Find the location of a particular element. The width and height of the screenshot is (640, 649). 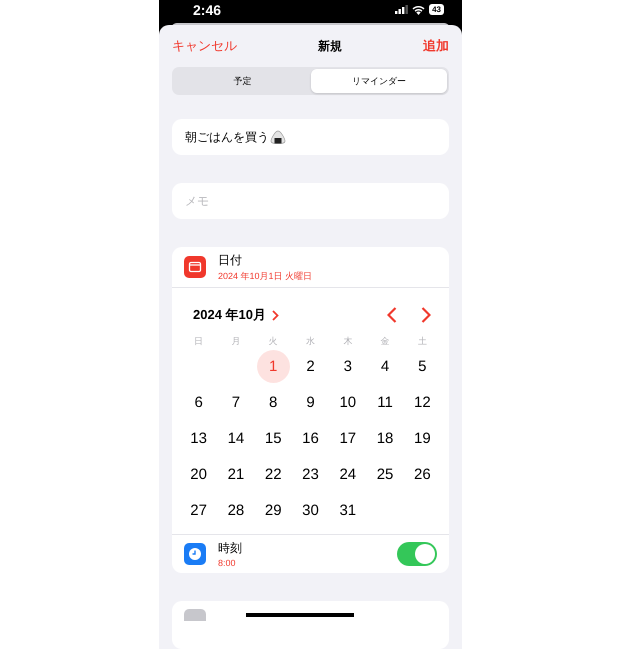

calendar-day: 12 is located at coordinates (422, 402).